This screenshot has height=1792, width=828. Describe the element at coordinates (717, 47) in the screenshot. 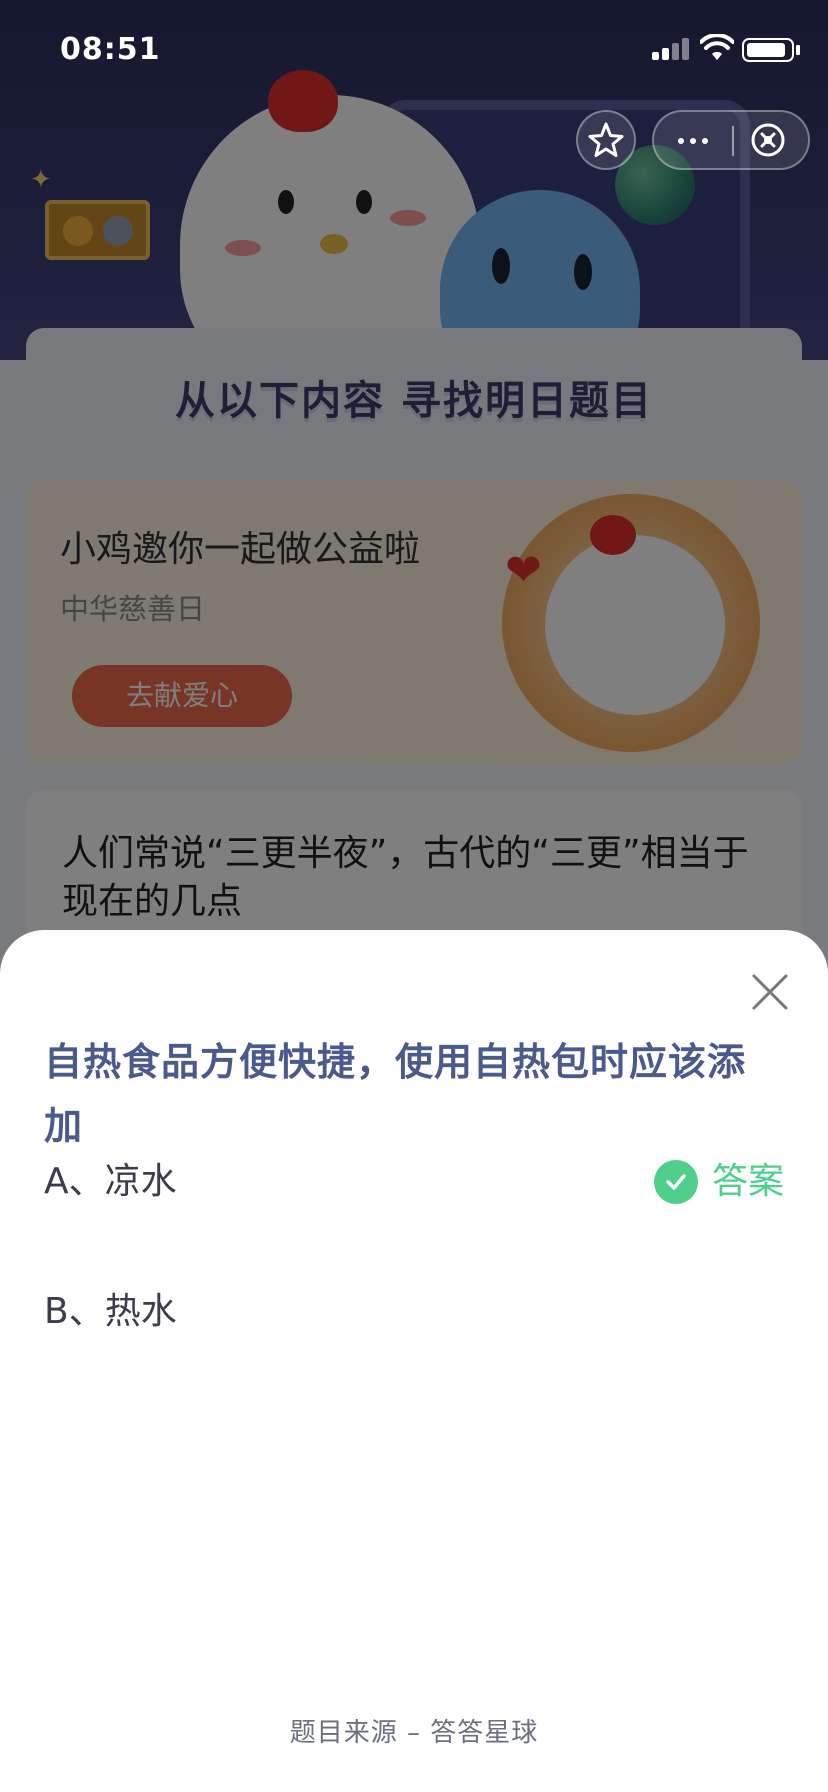

I see `wifi-icon` at that location.